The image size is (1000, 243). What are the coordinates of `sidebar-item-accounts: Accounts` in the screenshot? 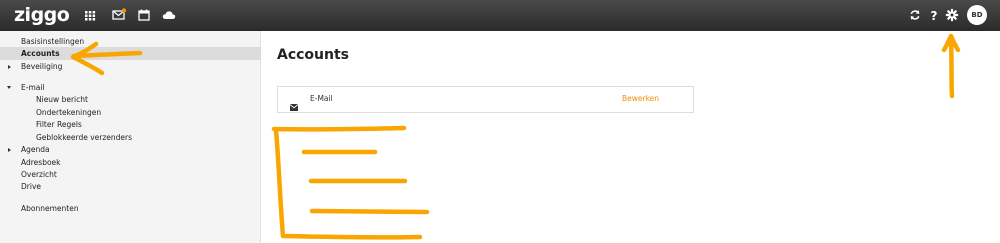 It's located at (130, 53).